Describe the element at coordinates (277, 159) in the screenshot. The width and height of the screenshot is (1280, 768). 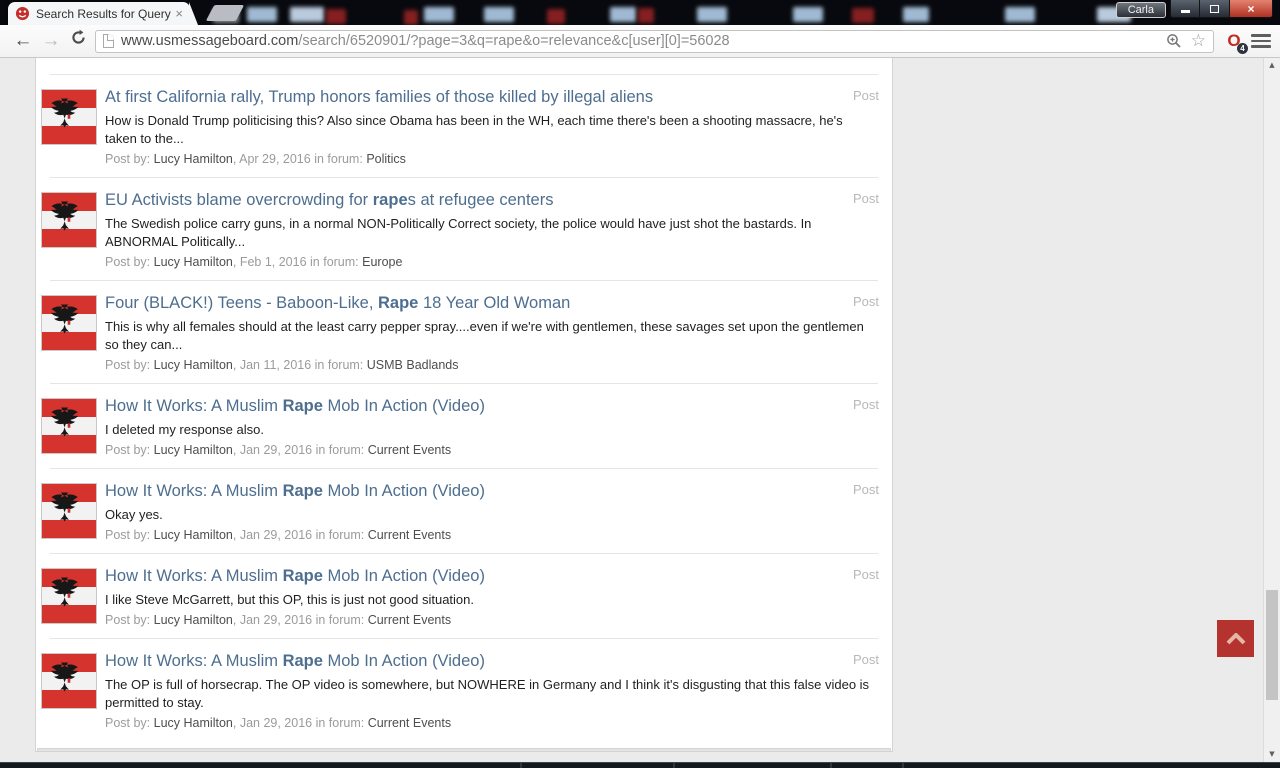
I see `result-date: Apr 29, 2016` at that location.